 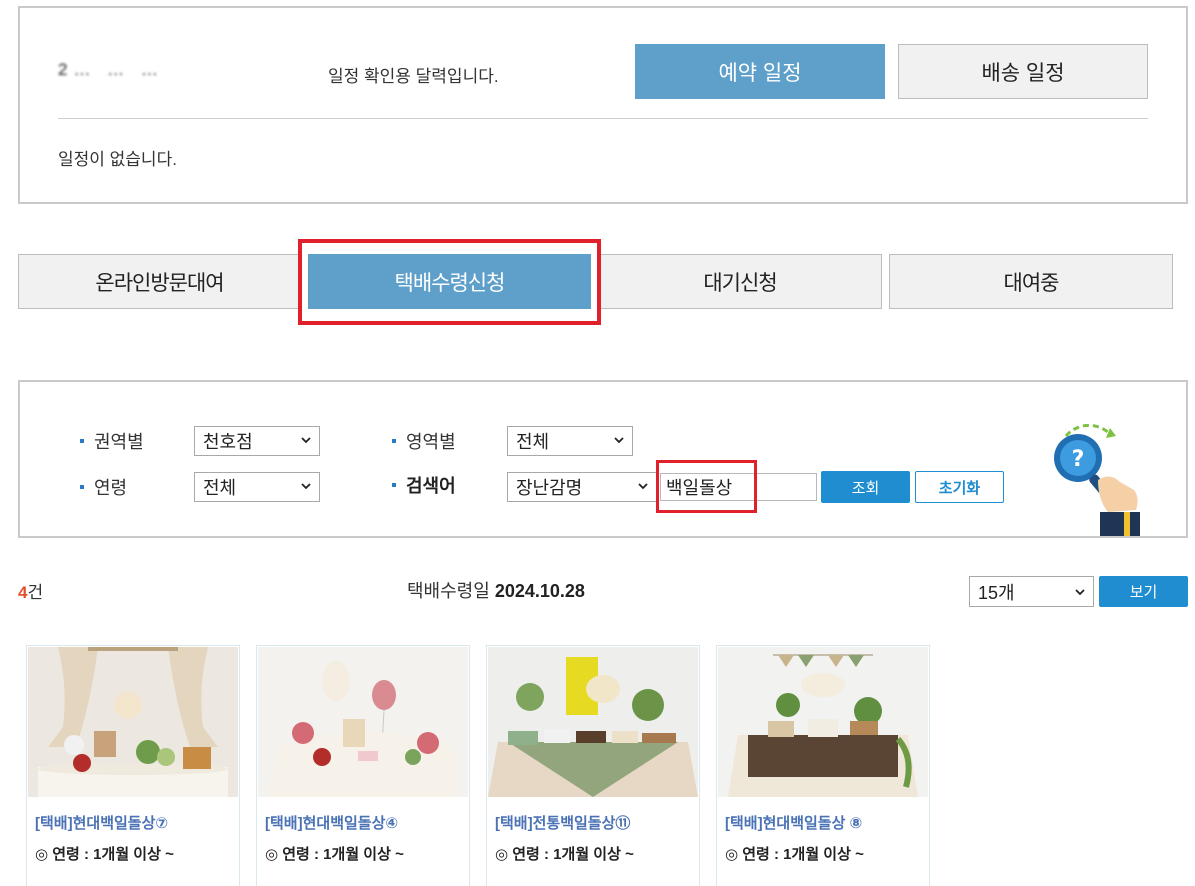 I want to click on age-filter-label: 연령, so click(x=103, y=487).